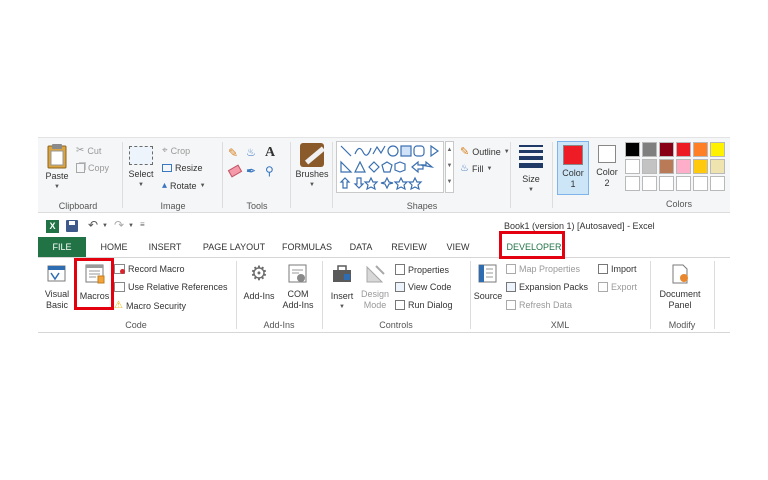 The width and height of the screenshot is (768, 480). Describe the element at coordinates (57, 287) in the screenshot. I see `visual-basic-button: Visual Basic` at that location.